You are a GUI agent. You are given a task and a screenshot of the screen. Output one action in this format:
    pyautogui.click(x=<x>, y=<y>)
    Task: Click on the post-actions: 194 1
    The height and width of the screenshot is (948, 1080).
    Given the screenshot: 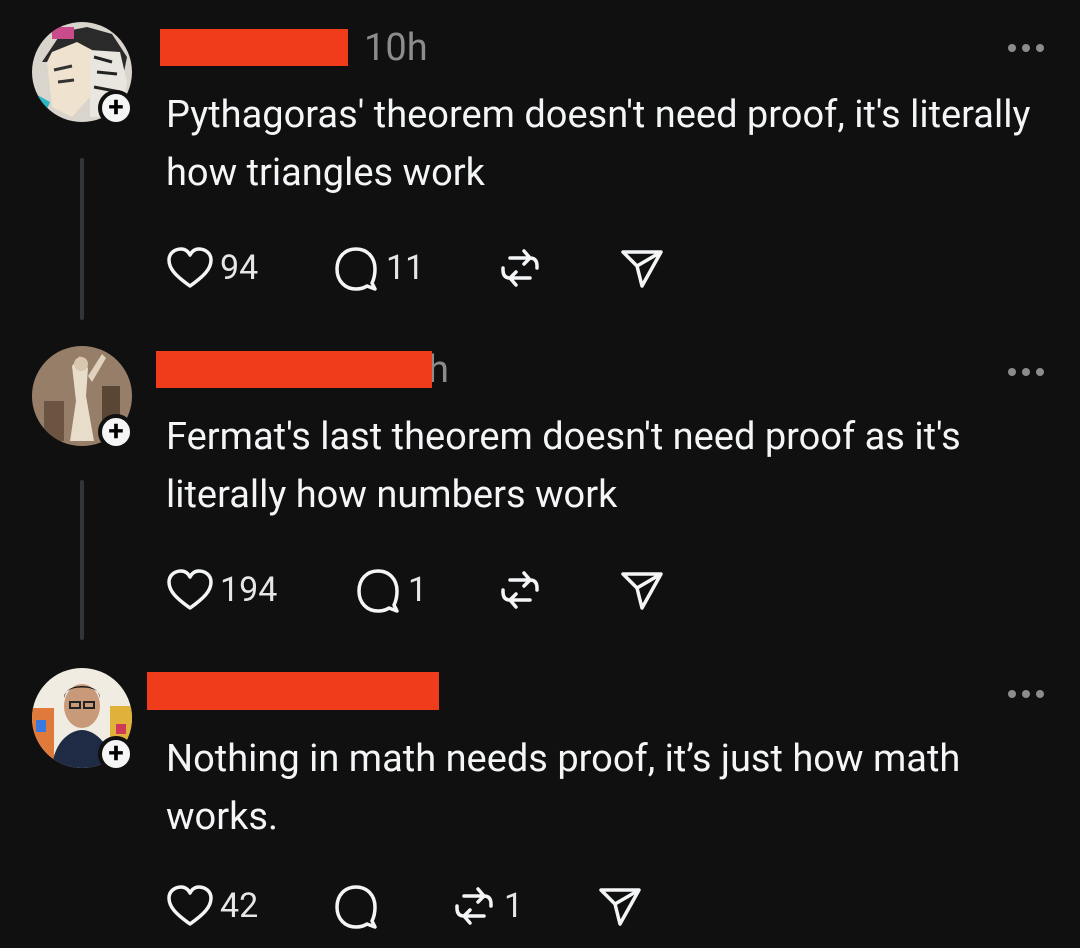 What is the action you would take?
    pyautogui.click(x=466, y=590)
    